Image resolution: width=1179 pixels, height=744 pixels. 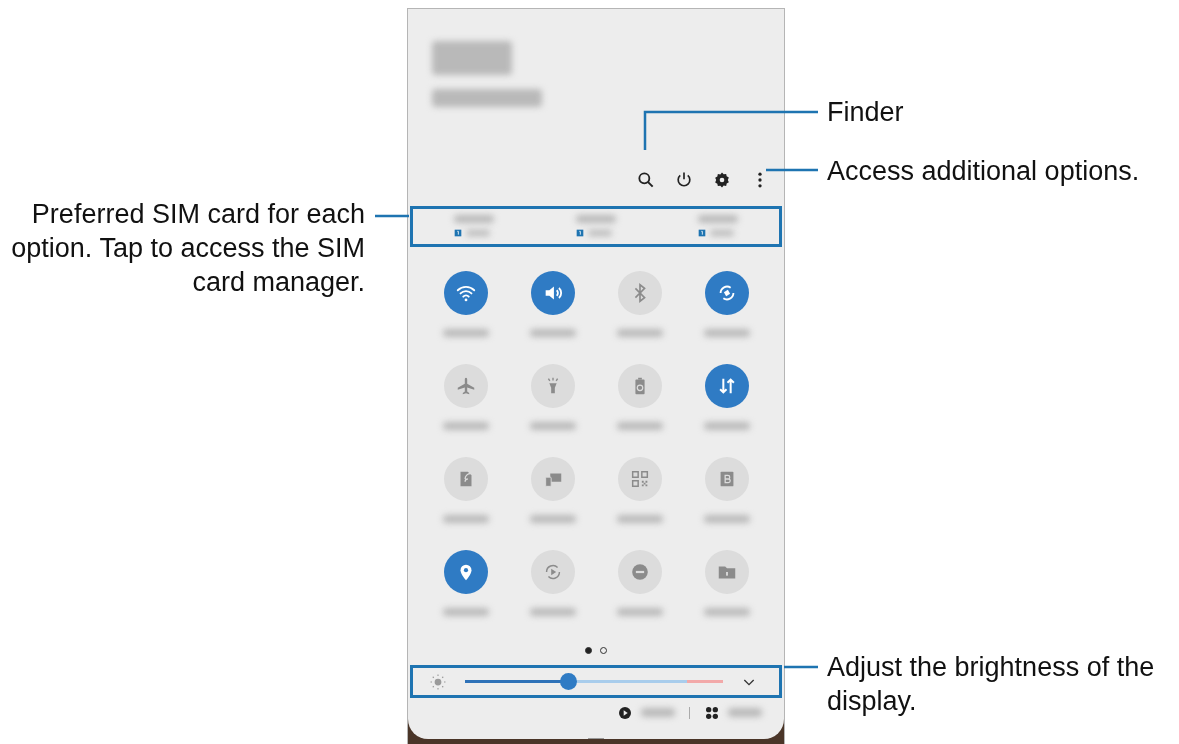 What do you see at coordinates (984, 171) in the screenshot?
I see `callout-text: Access additional options.` at bounding box center [984, 171].